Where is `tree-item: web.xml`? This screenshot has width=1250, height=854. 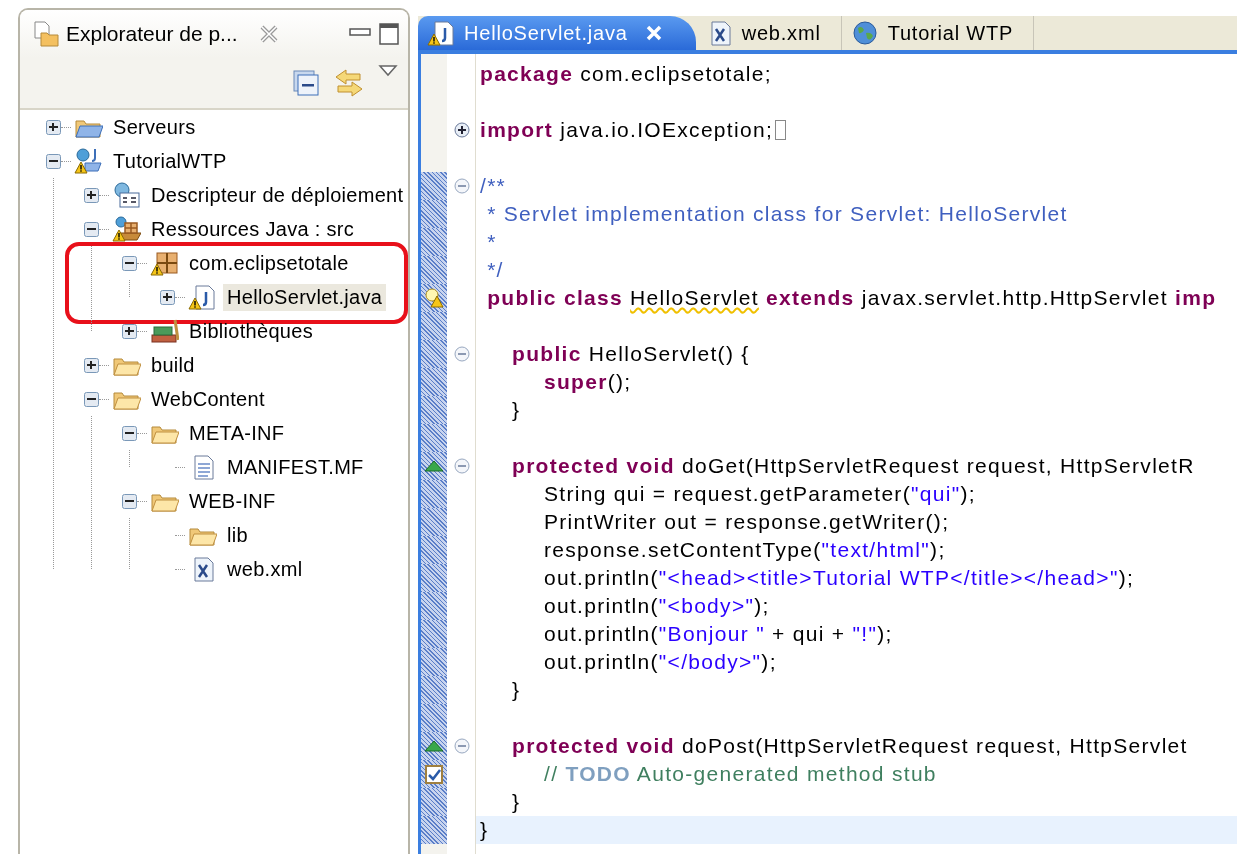 tree-item: web.xml is located at coordinates (265, 569).